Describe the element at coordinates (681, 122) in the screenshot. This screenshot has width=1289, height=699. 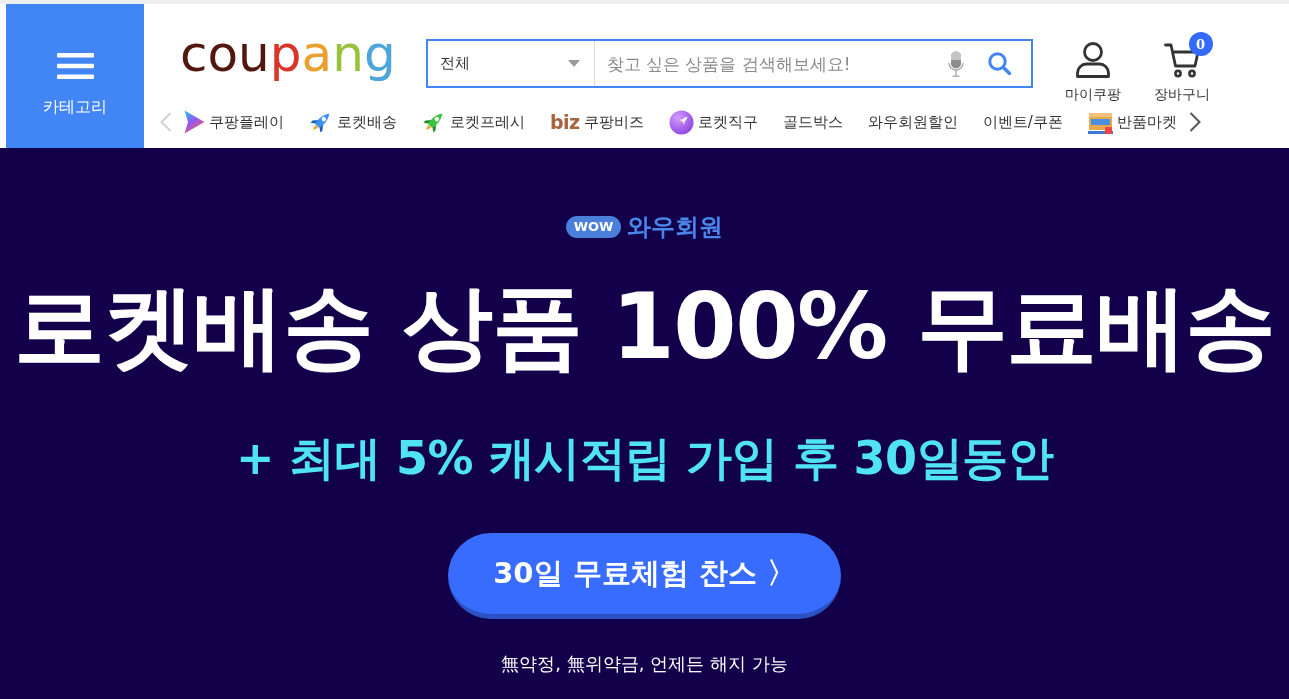
I see `rocket-badge-icon` at that location.